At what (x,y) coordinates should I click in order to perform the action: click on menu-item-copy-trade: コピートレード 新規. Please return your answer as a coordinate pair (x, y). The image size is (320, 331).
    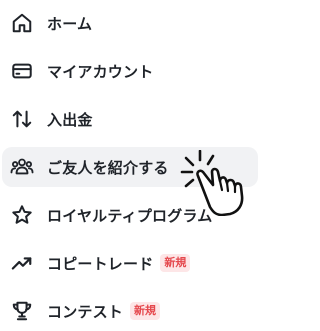
    Looking at the image, I should click on (130, 263).